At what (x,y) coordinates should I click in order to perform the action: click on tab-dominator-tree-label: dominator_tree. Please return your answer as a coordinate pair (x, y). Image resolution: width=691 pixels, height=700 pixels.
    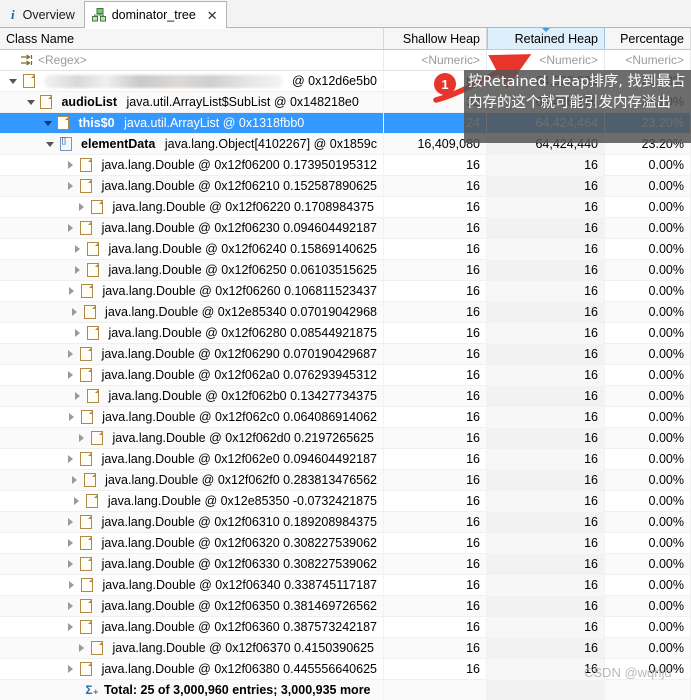
    Looking at the image, I should click on (153, 15).